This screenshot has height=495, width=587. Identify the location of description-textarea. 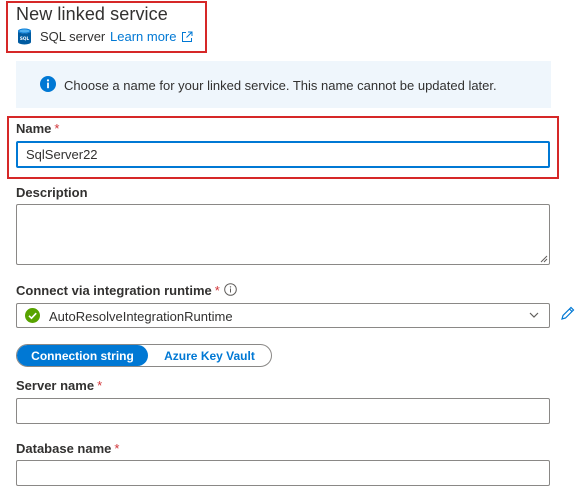
(283, 234).